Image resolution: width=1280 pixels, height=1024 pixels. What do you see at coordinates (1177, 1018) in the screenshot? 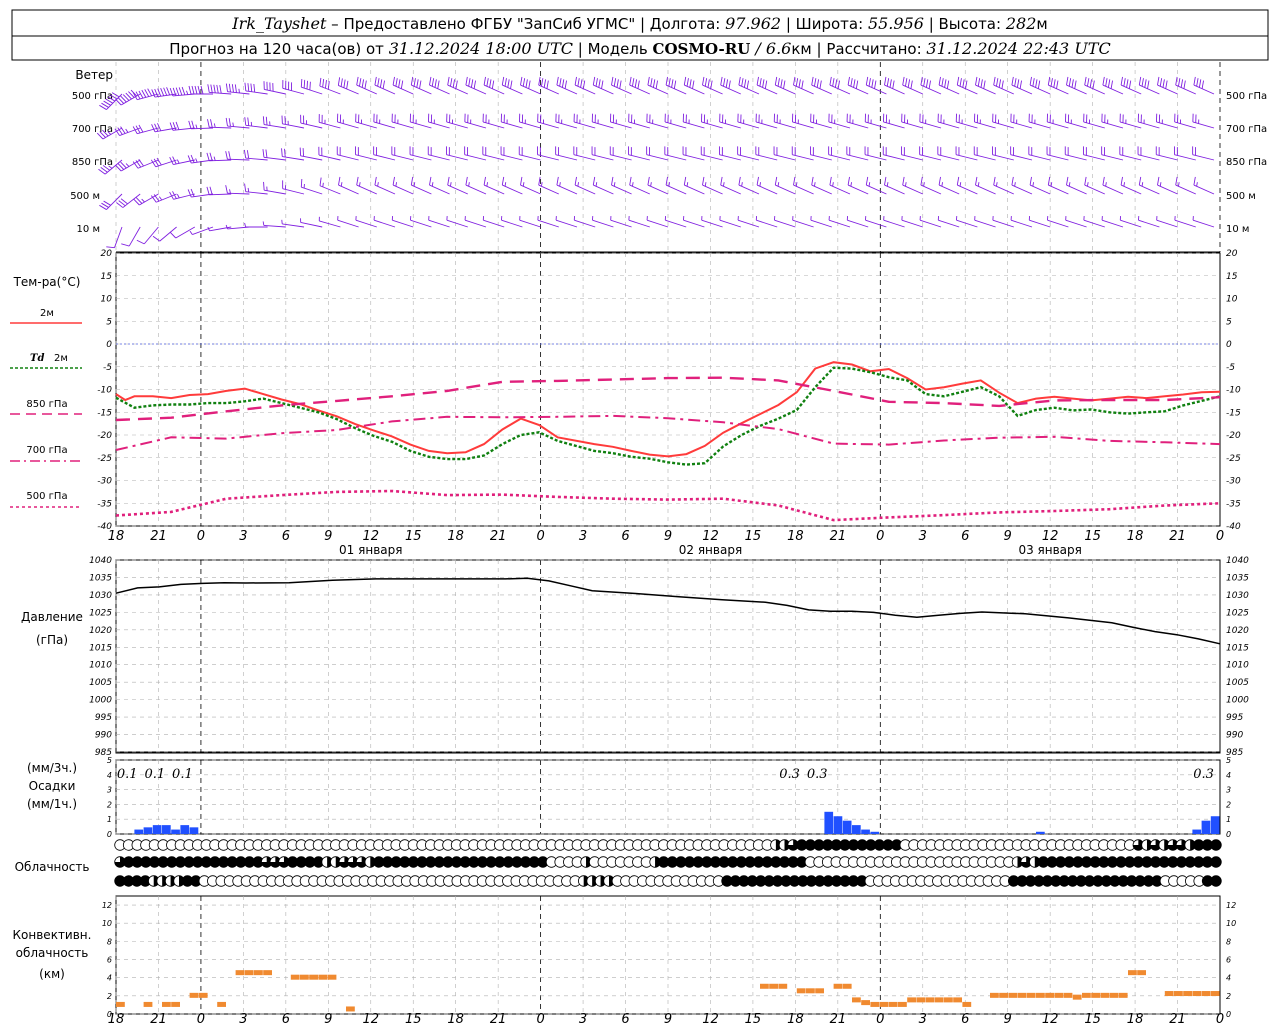
I see `x-tick-label-bottom: 21` at bounding box center [1177, 1018].